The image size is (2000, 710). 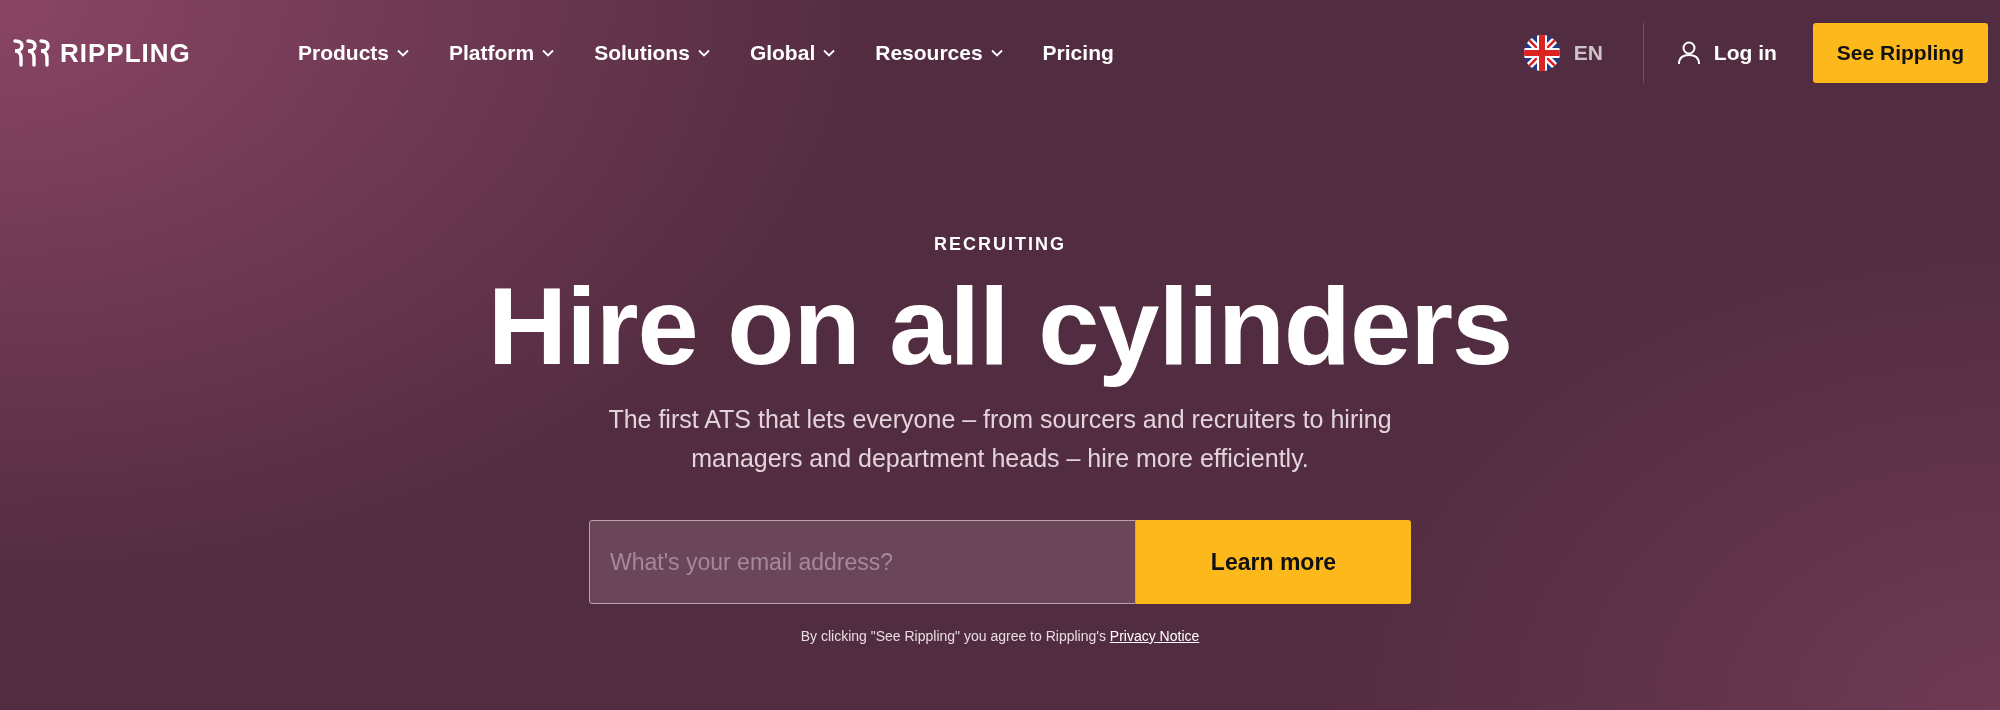 What do you see at coordinates (953, 636) in the screenshot?
I see `disclaimer-text: By clicking "See Rippling" you agree to Rippling's` at bounding box center [953, 636].